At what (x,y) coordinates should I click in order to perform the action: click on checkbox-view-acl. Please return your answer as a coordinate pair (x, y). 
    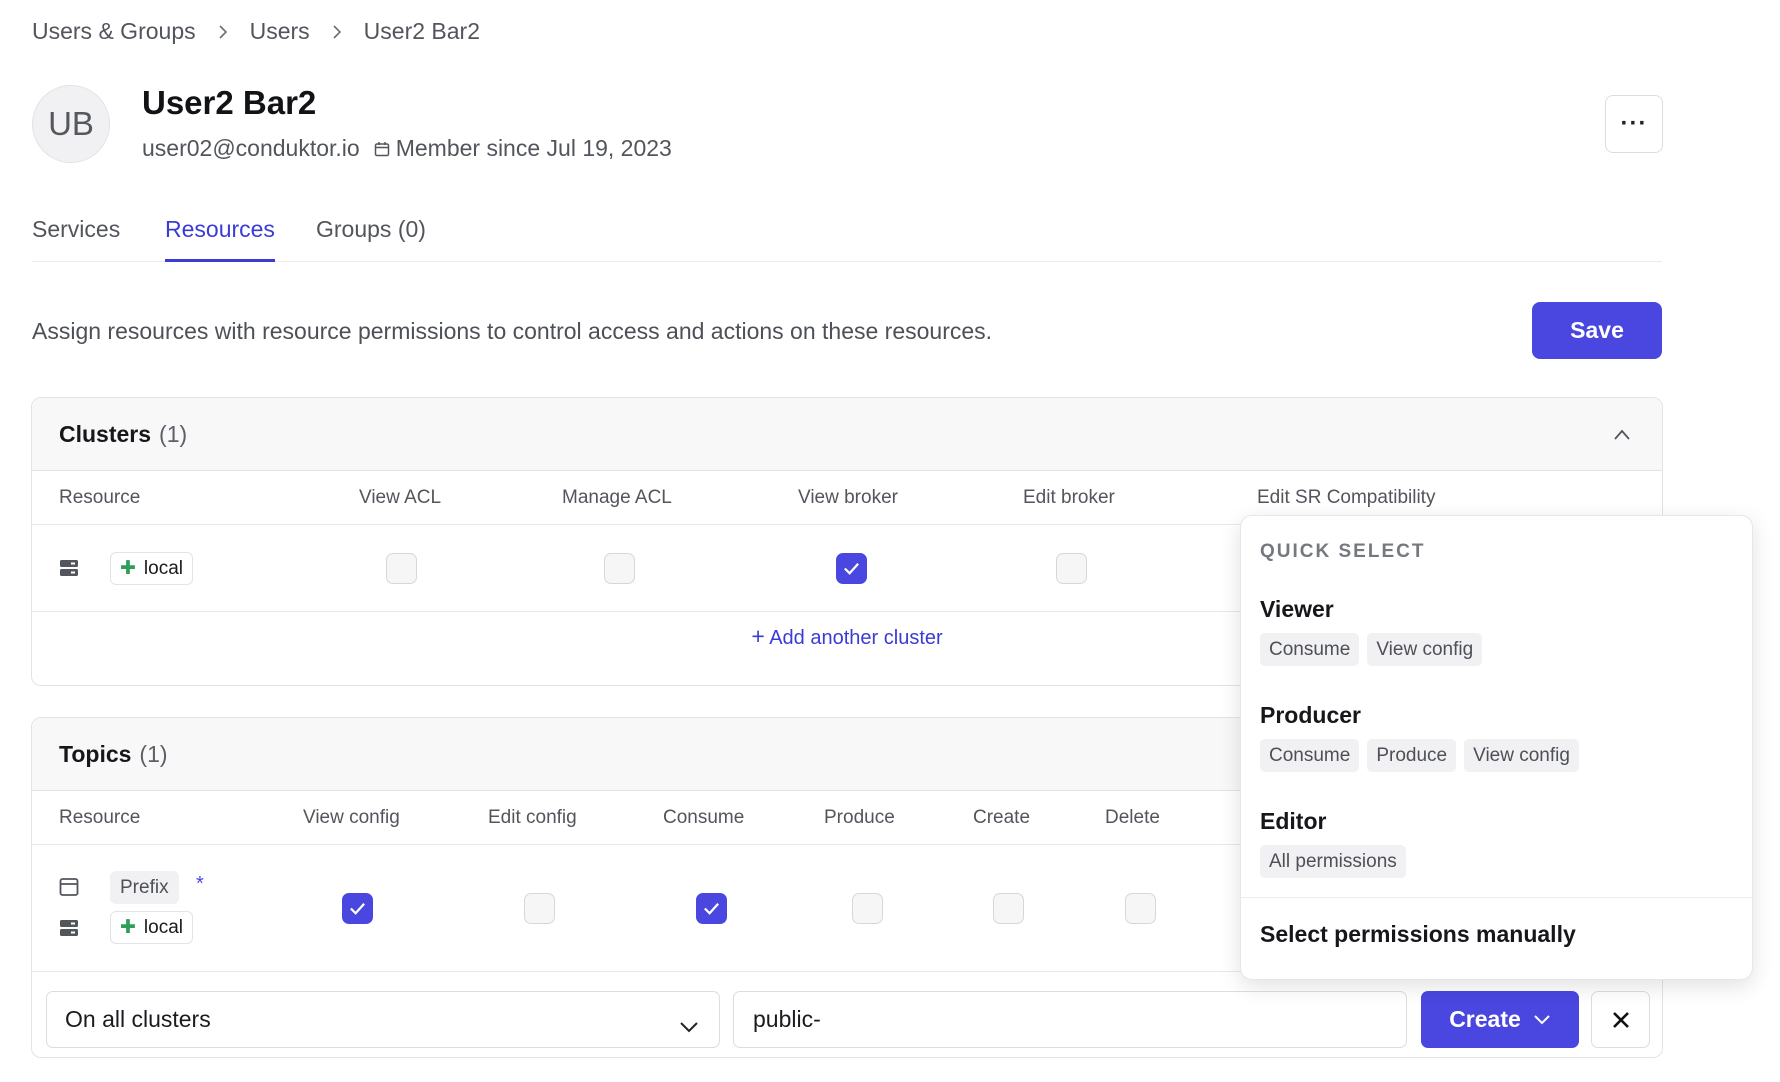
    Looking at the image, I should click on (401, 568).